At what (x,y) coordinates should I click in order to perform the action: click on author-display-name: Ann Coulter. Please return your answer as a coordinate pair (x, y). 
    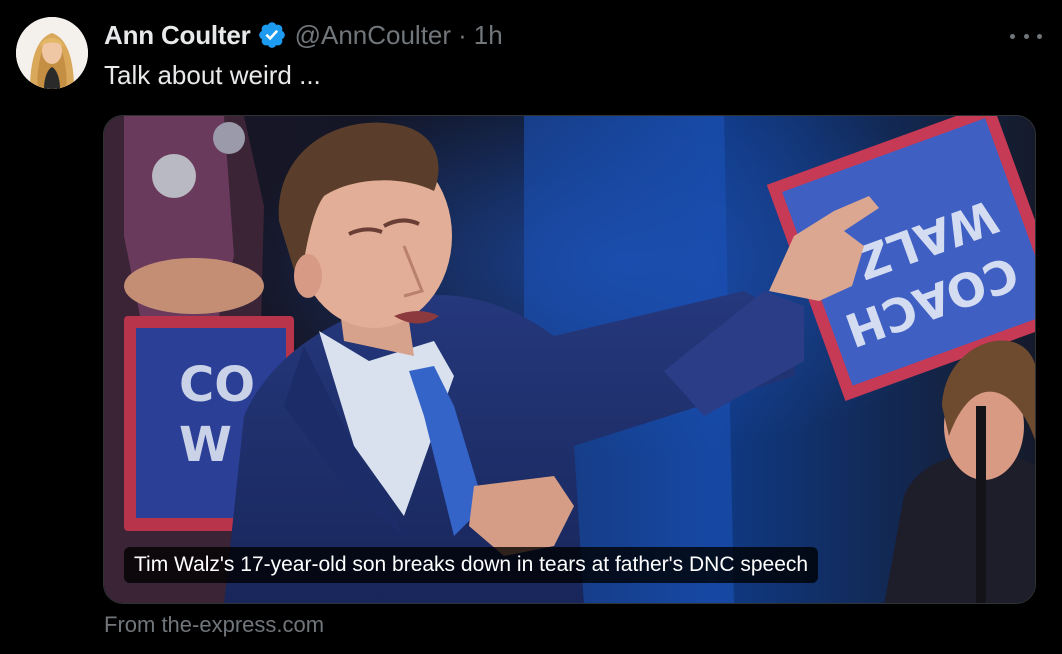
    Looking at the image, I should click on (177, 35).